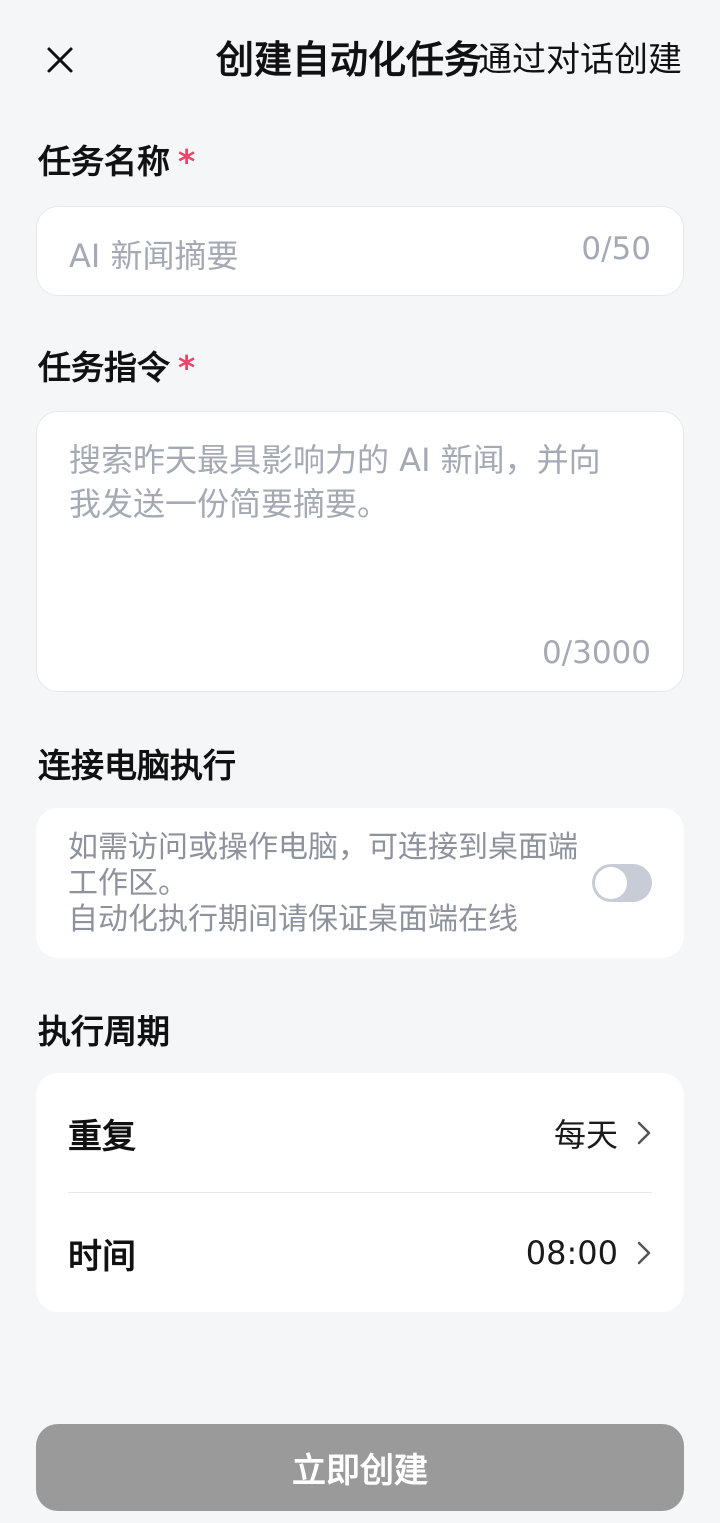 Image resolution: width=720 pixels, height=1523 pixels. Describe the element at coordinates (104, 367) in the screenshot. I see `task-instruction-label-text: 任务指令` at that location.